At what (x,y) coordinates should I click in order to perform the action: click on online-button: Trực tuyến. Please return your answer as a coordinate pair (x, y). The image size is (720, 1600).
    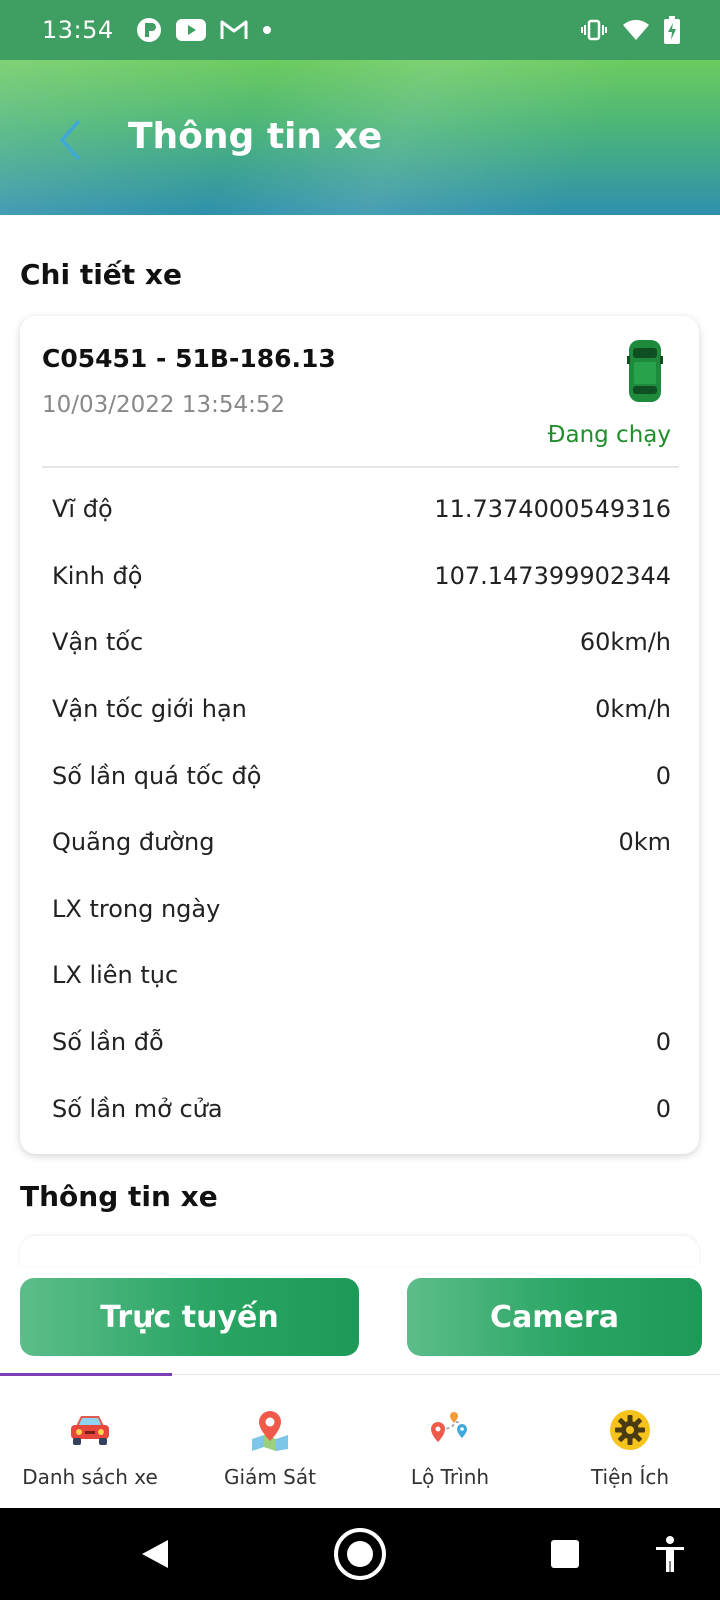
    Looking at the image, I should click on (189, 1317).